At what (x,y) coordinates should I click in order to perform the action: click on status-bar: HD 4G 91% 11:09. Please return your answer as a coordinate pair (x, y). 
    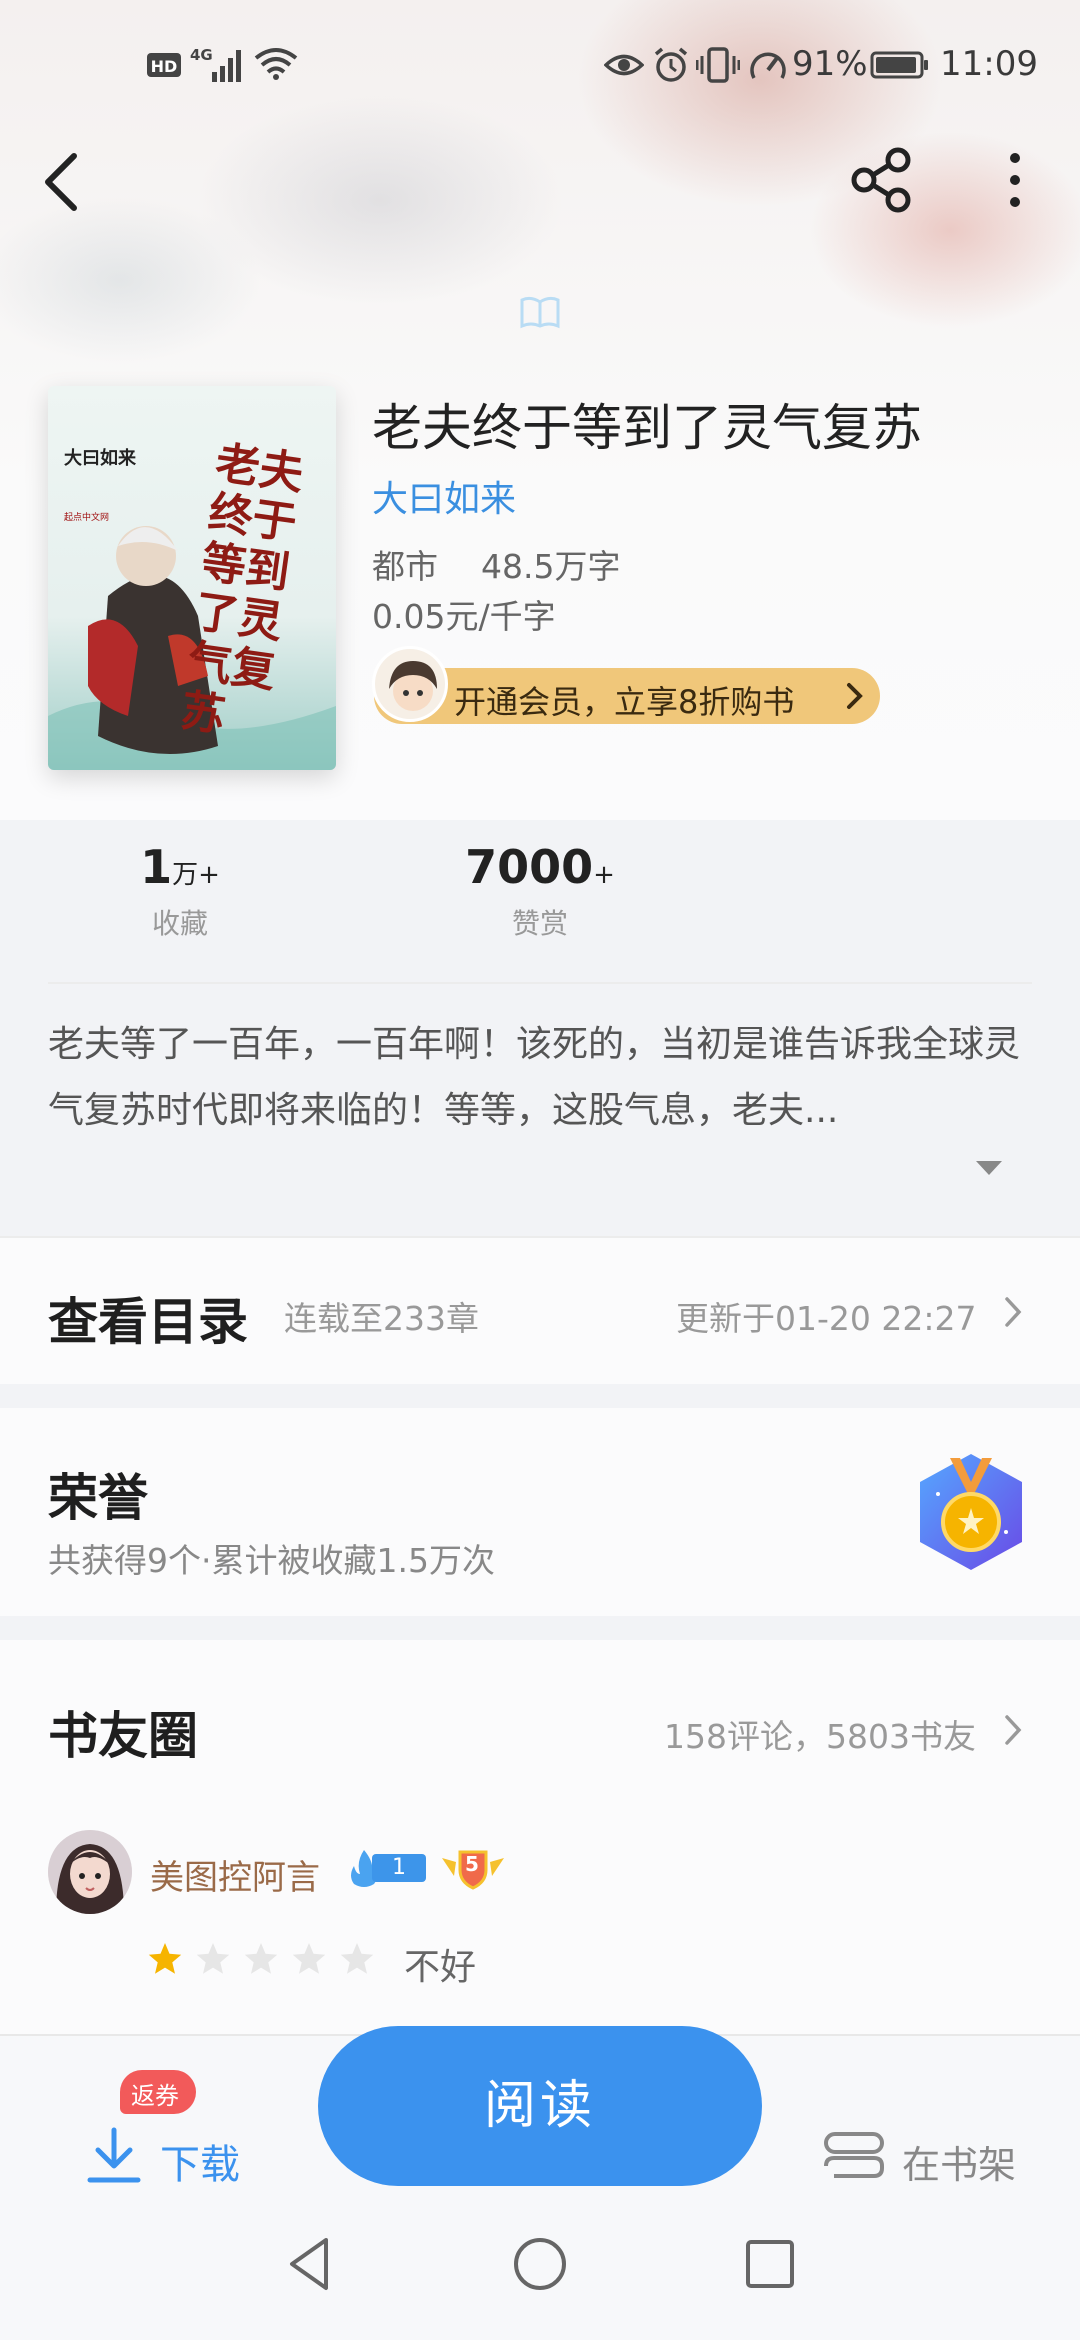
    Looking at the image, I should click on (540, 65).